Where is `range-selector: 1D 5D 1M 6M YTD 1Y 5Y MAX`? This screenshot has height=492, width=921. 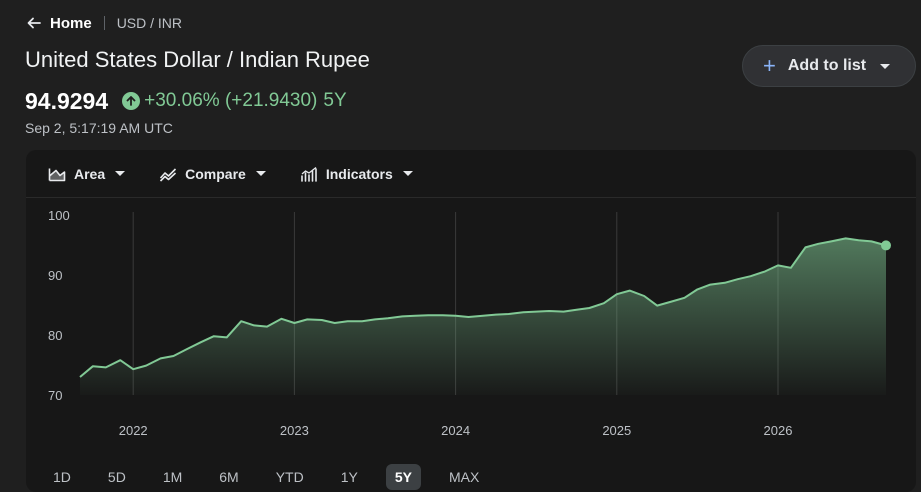
range-selector: 1D 5D 1M 6M YTD 1Y 5Y MAX is located at coordinates (275, 477).